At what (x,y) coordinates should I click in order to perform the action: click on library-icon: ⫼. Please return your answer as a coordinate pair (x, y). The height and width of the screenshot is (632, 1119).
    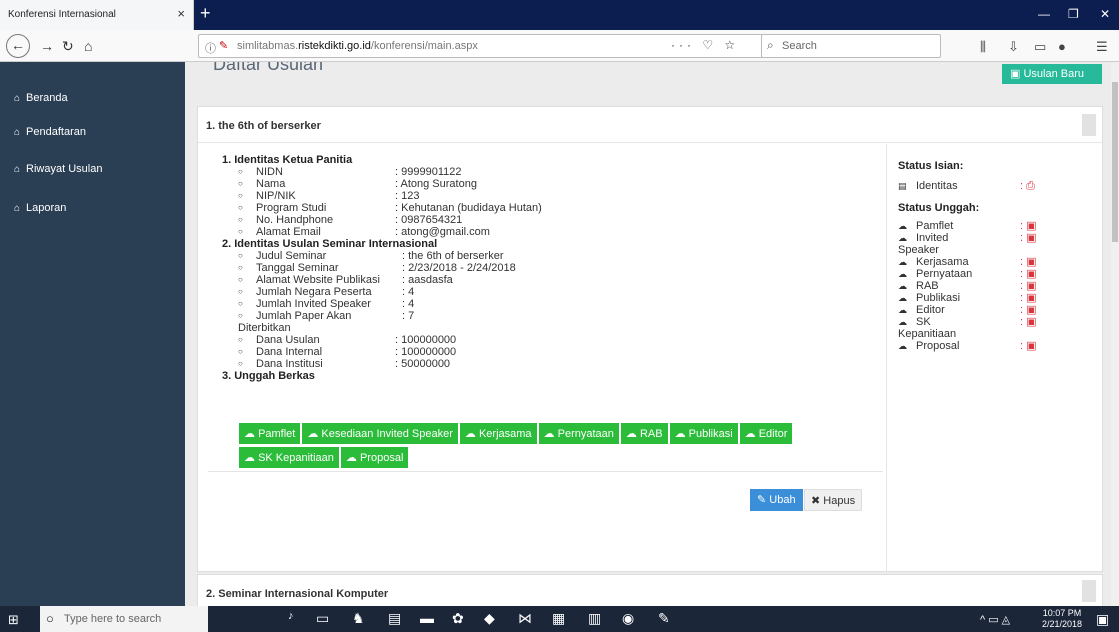
    Looking at the image, I should click on (983, 47).